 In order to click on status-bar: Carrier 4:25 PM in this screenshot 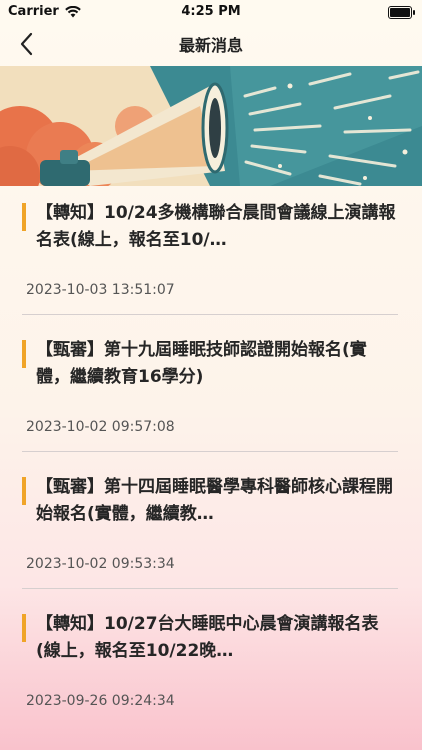, I will do `click(211, 12)`.